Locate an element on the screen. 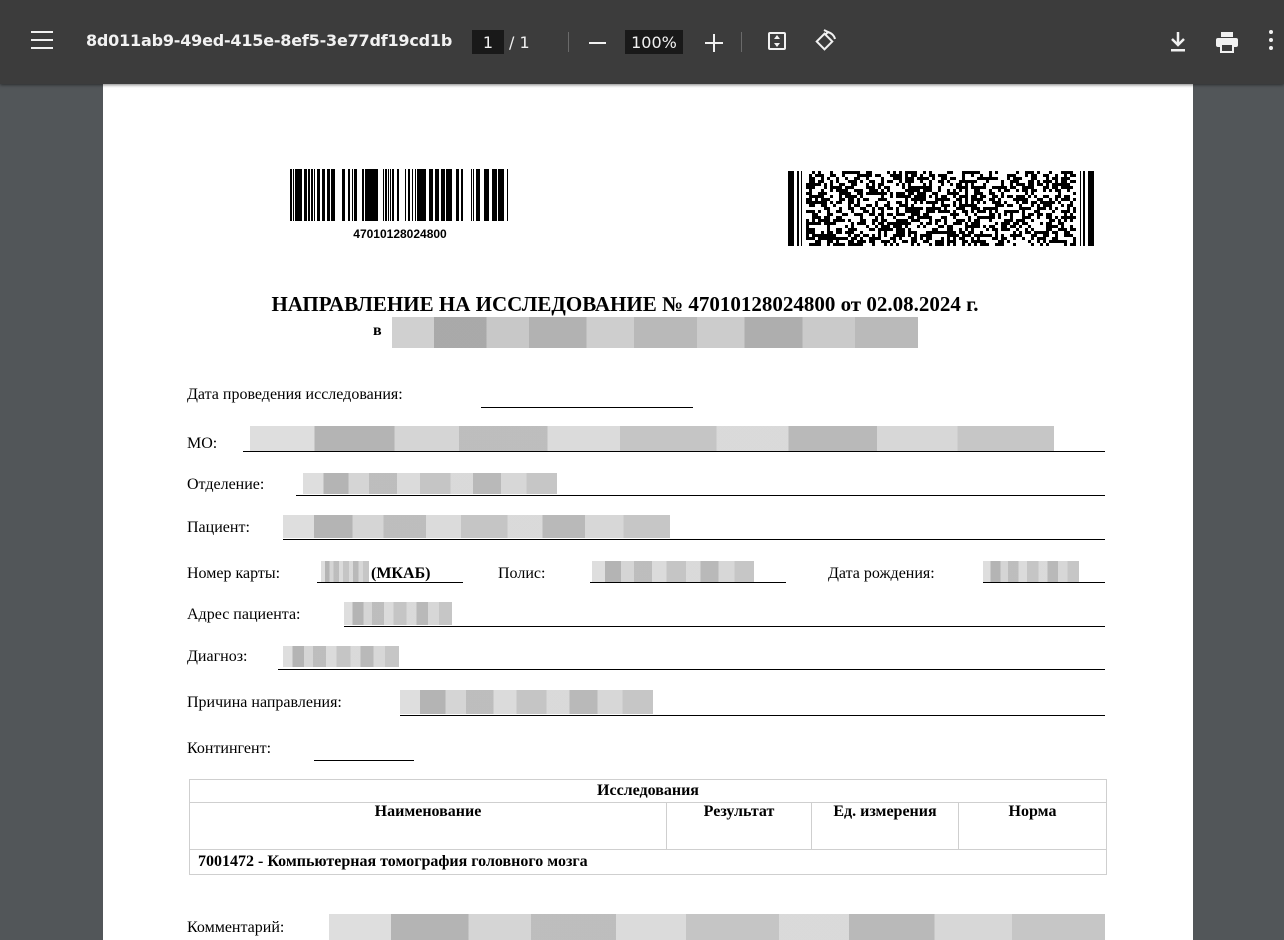 The width and height of the screenshot is (1284, 940). contingent-line is located at coordinates (364, 760).